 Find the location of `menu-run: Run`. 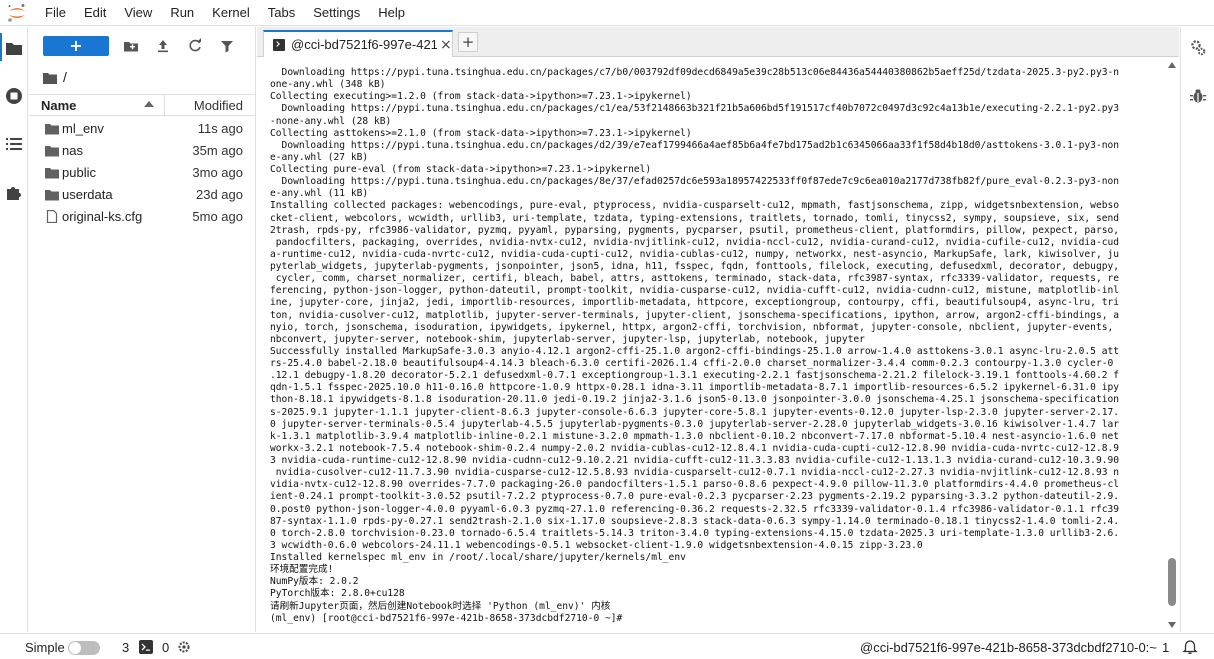

menu-run: Run is located at coordinates (182, 13).